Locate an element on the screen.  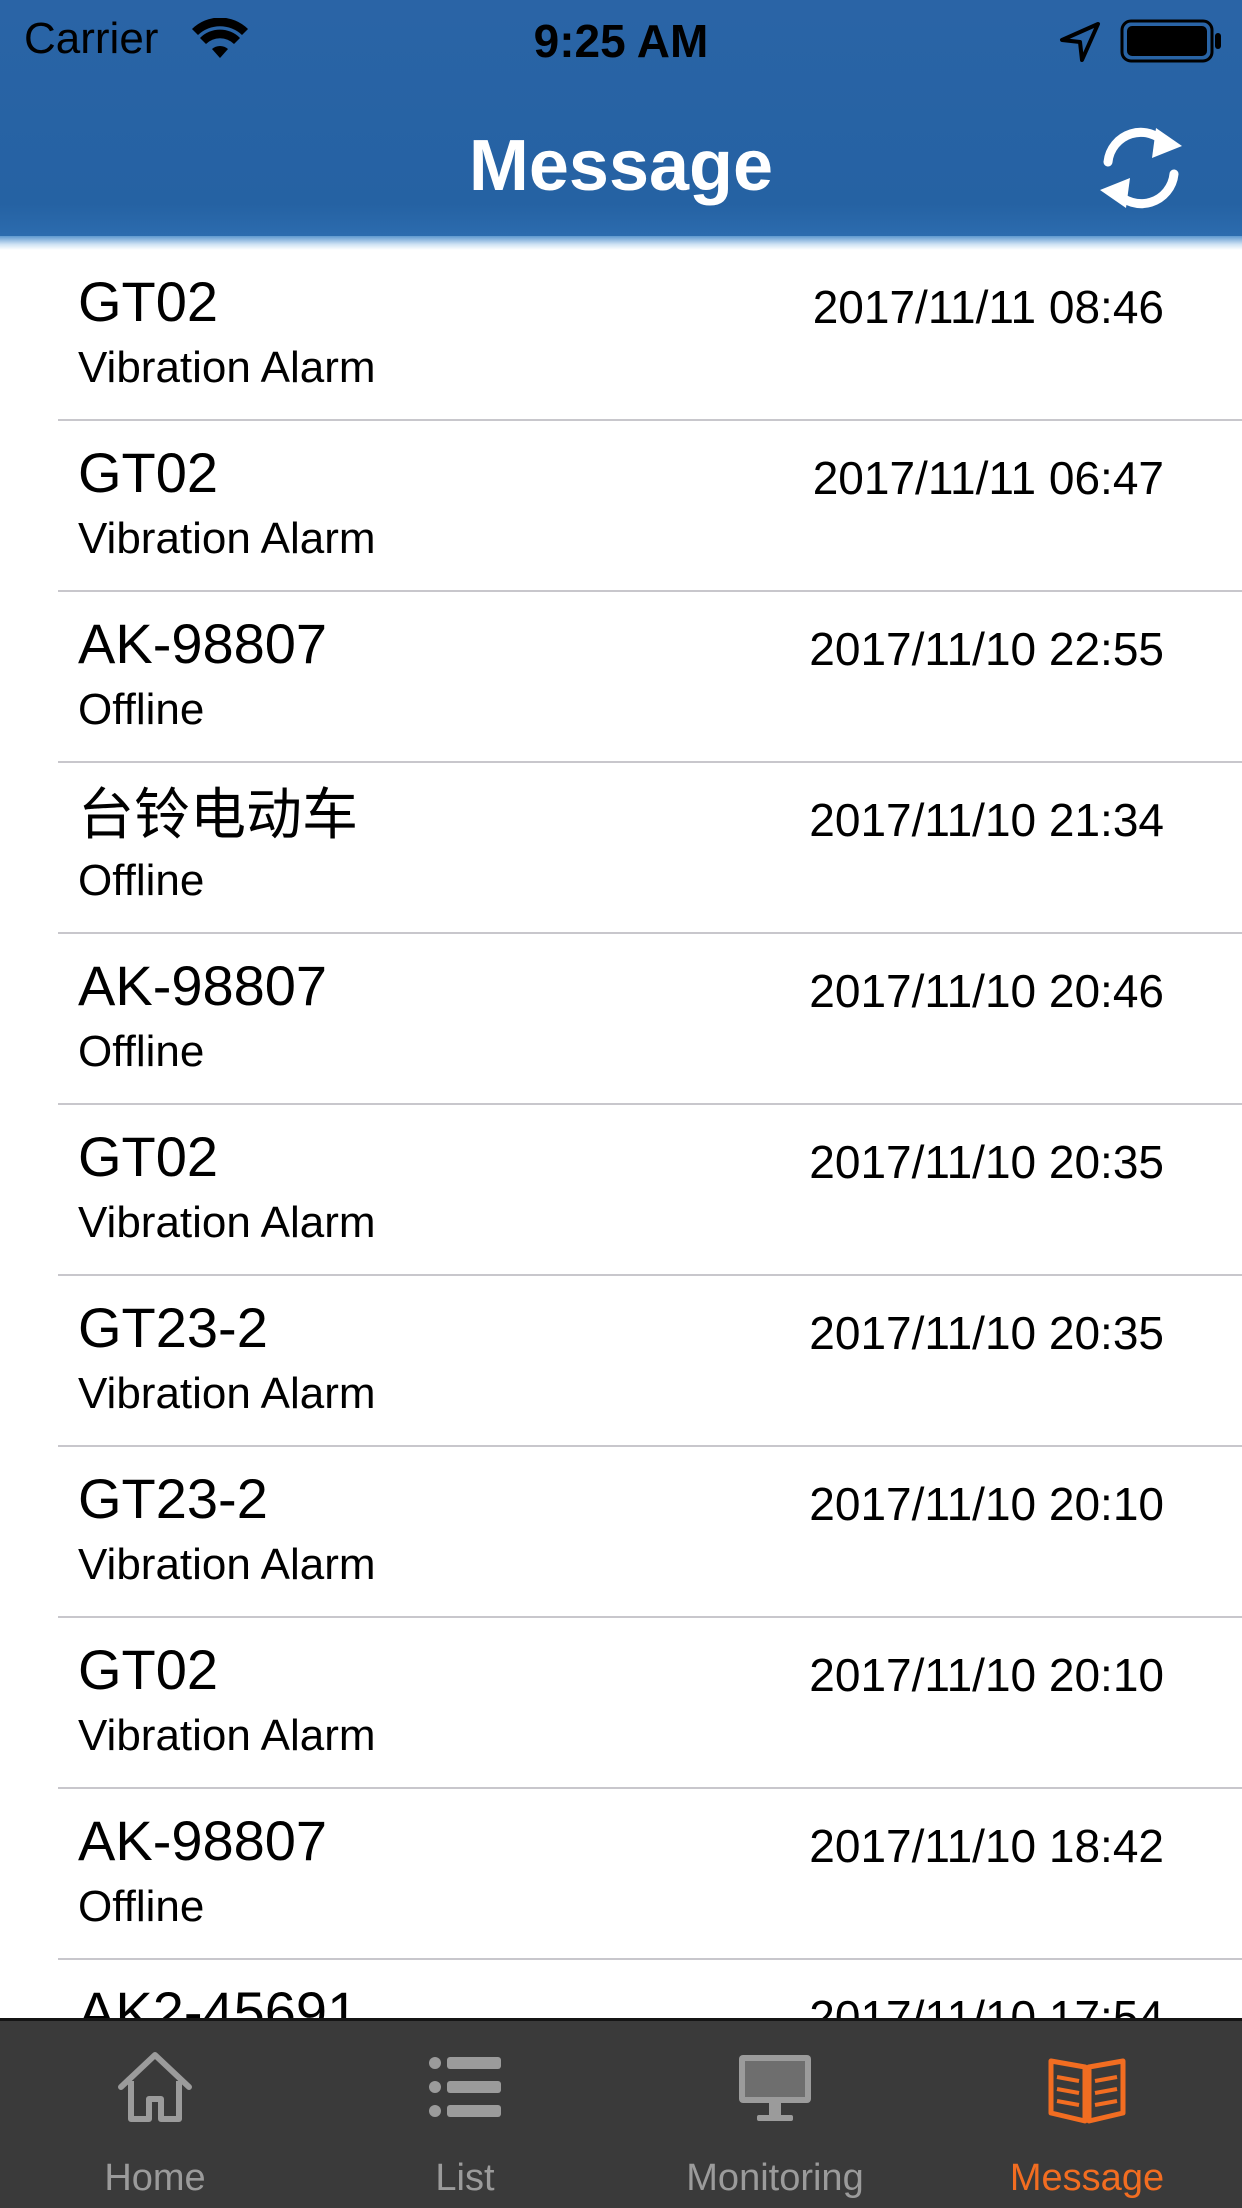
location-arrow-icon is located at coordinates (1080, 42).